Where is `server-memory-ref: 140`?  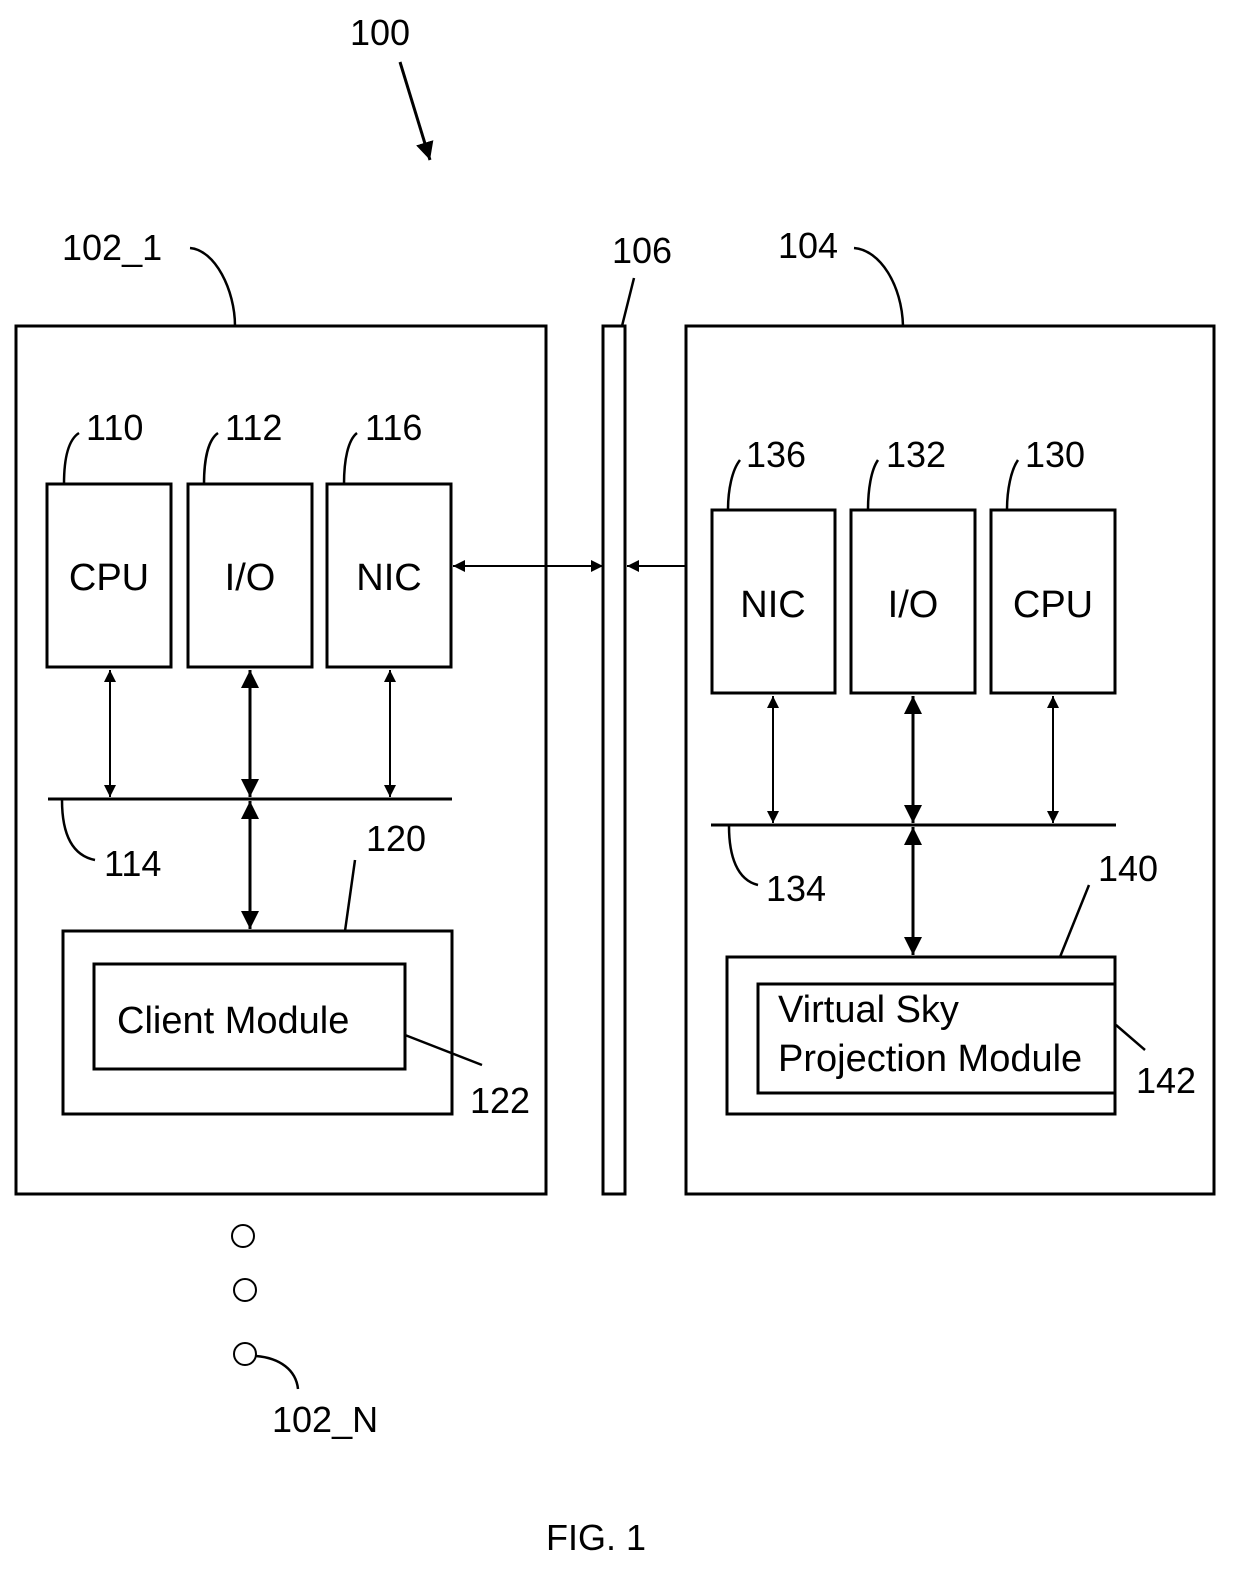 server-memory-ref: 140 is located at coordinates (1128, 868).